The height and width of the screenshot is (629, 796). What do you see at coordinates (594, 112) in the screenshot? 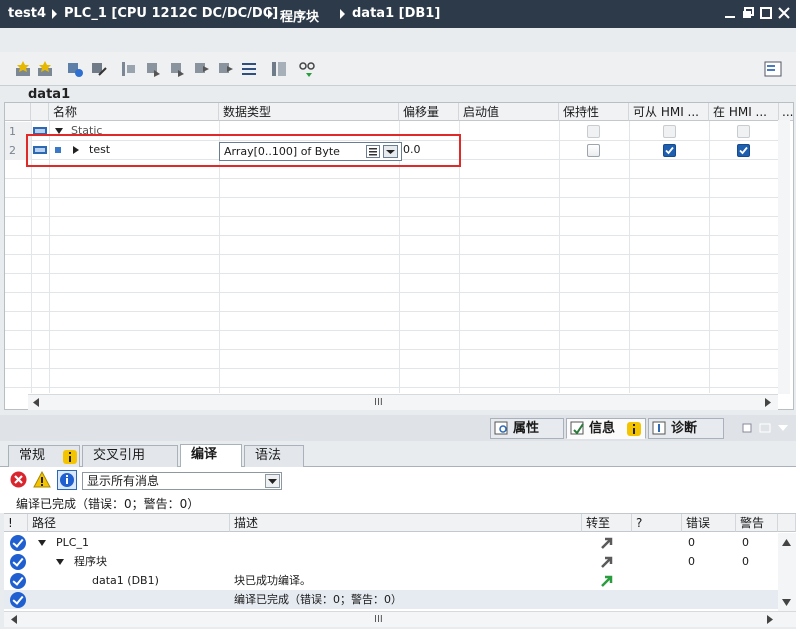
I see `column-header-retain: 保持性` at bounding box center [594, 112].